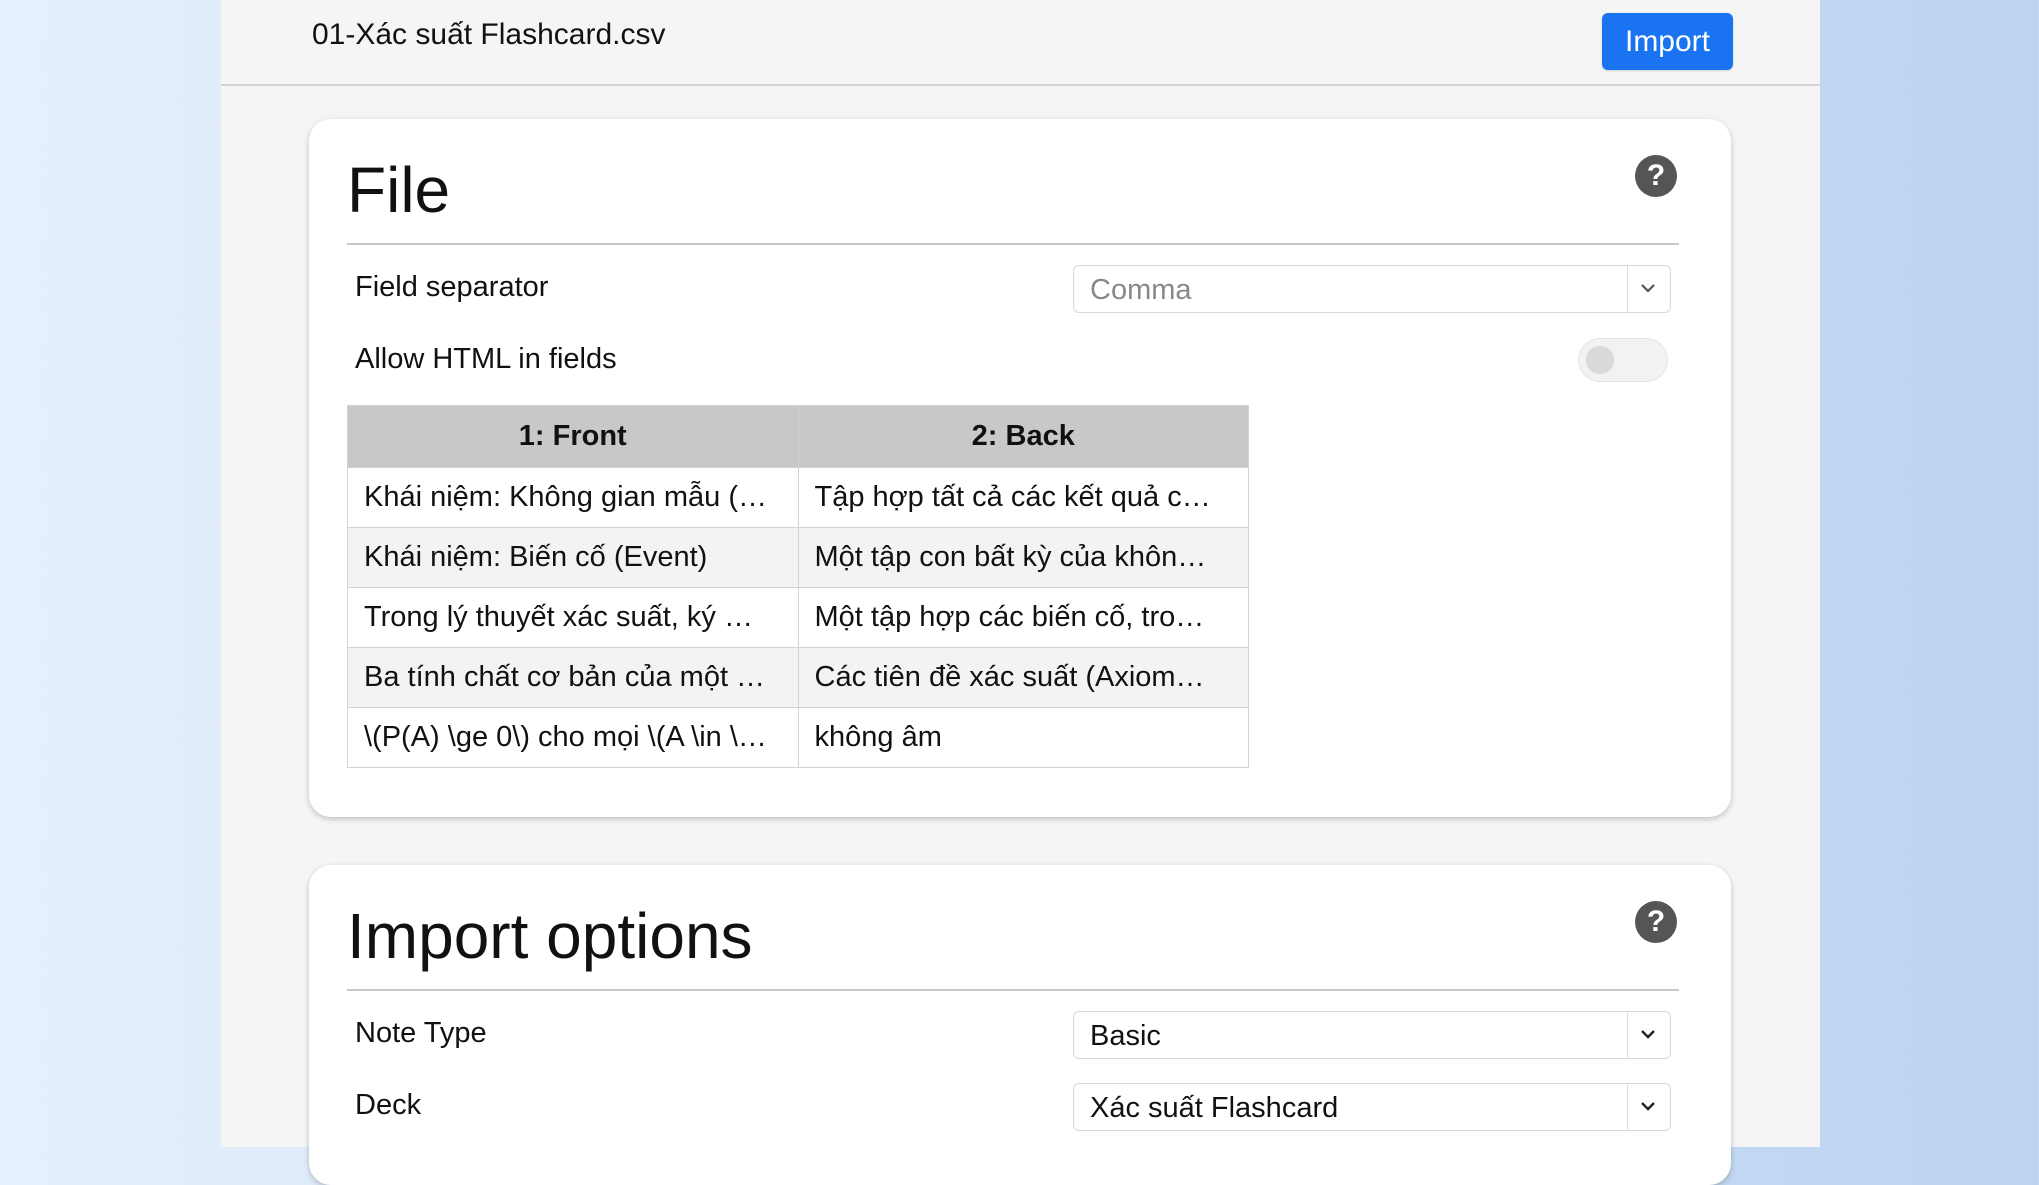 Image resolution: width=2039 pixels, height=1185 pixels. Describe the element at coordinates (1023, 737) in the screenshot. I see `table-cell: không âm` at that location.